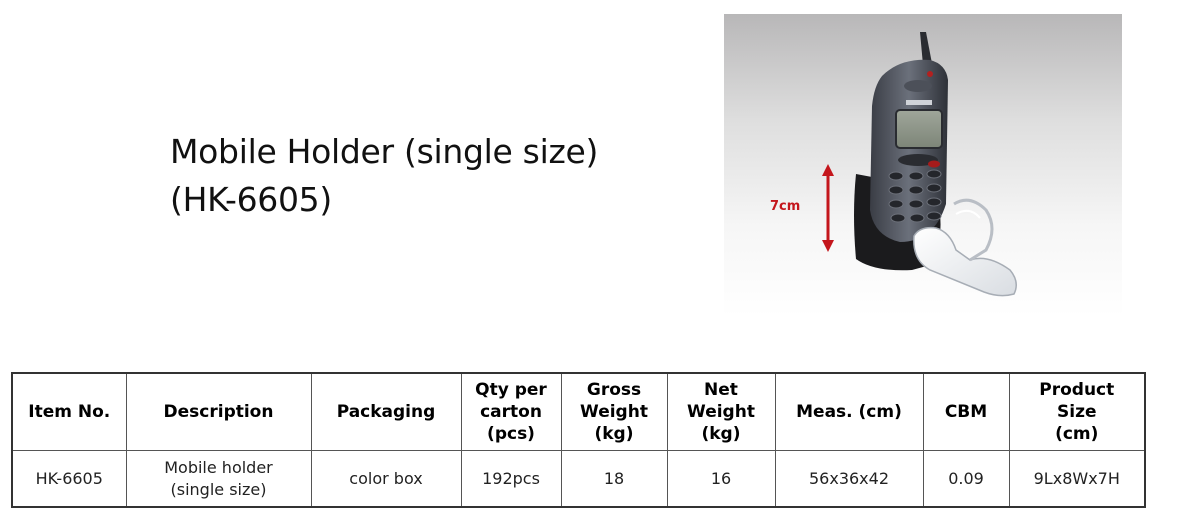 The image size is (1180, 522). Describe the element at coordinates (69, 411) in the screenshot. I see `header-item-no: Item No.` at that location.